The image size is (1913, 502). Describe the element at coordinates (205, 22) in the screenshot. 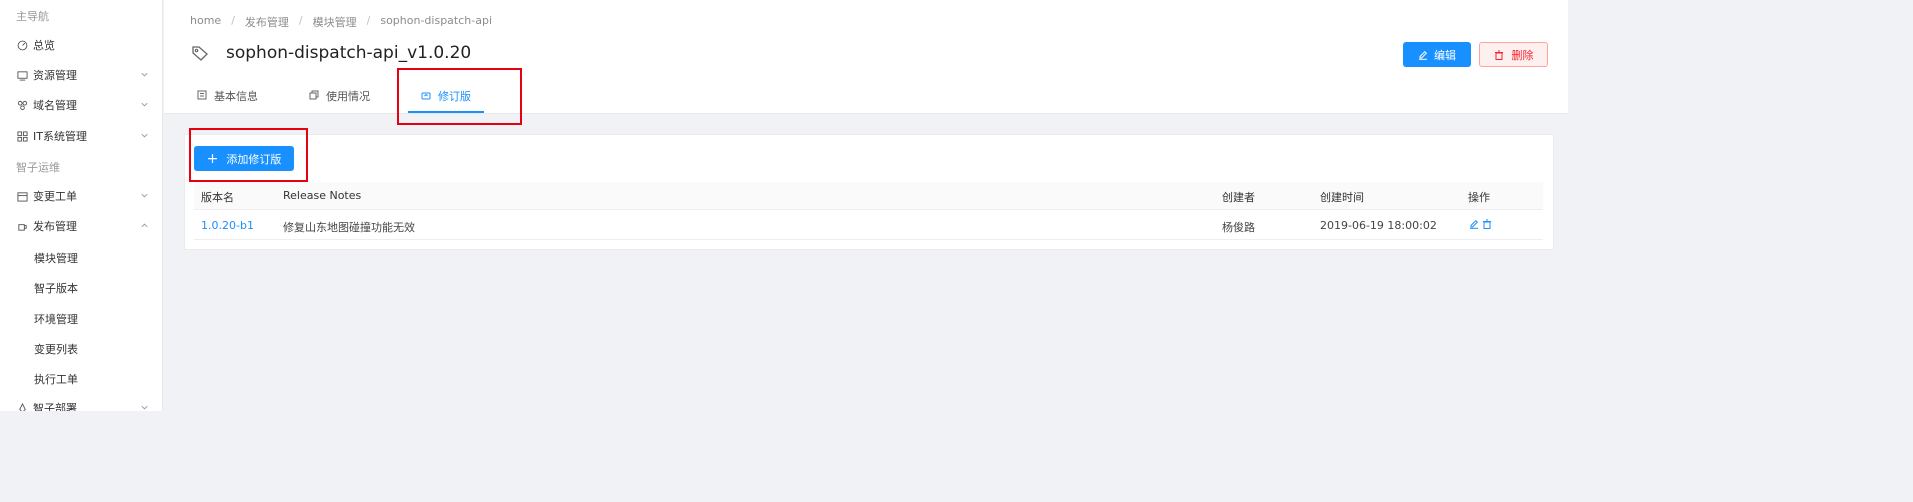

I see `breadcrumb-home: home` at that location.